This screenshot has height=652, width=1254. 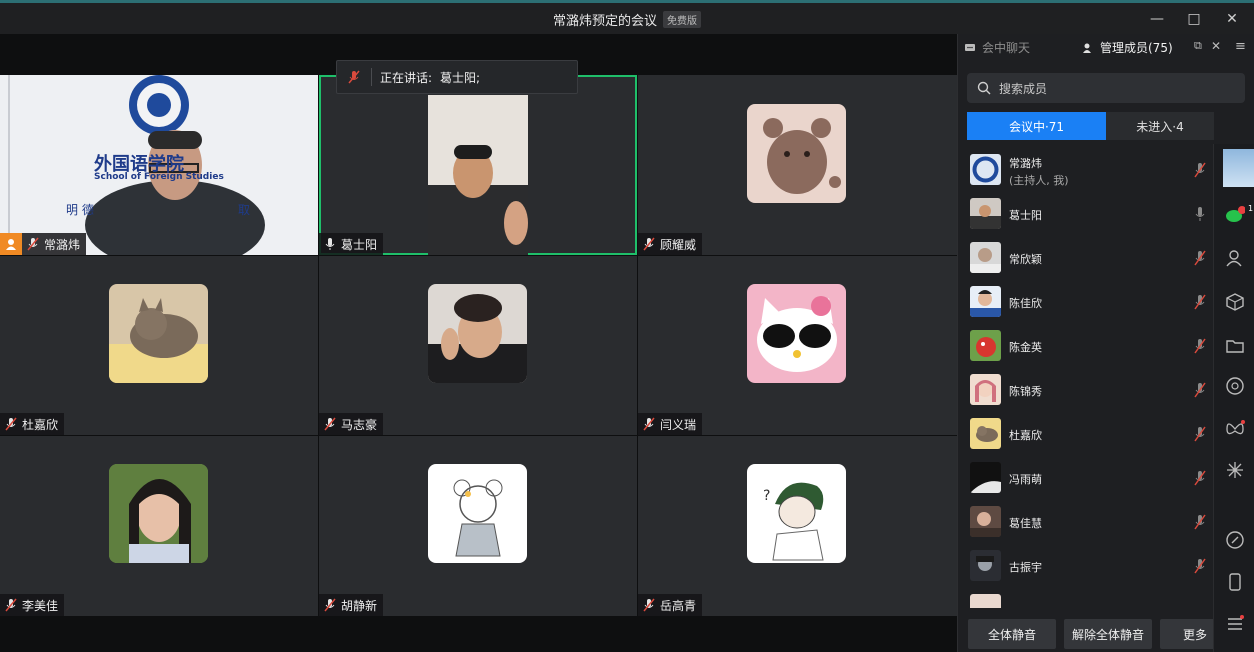 I want to click on filter-not-joined: 未进入·4, so click(x=1160, y=126).